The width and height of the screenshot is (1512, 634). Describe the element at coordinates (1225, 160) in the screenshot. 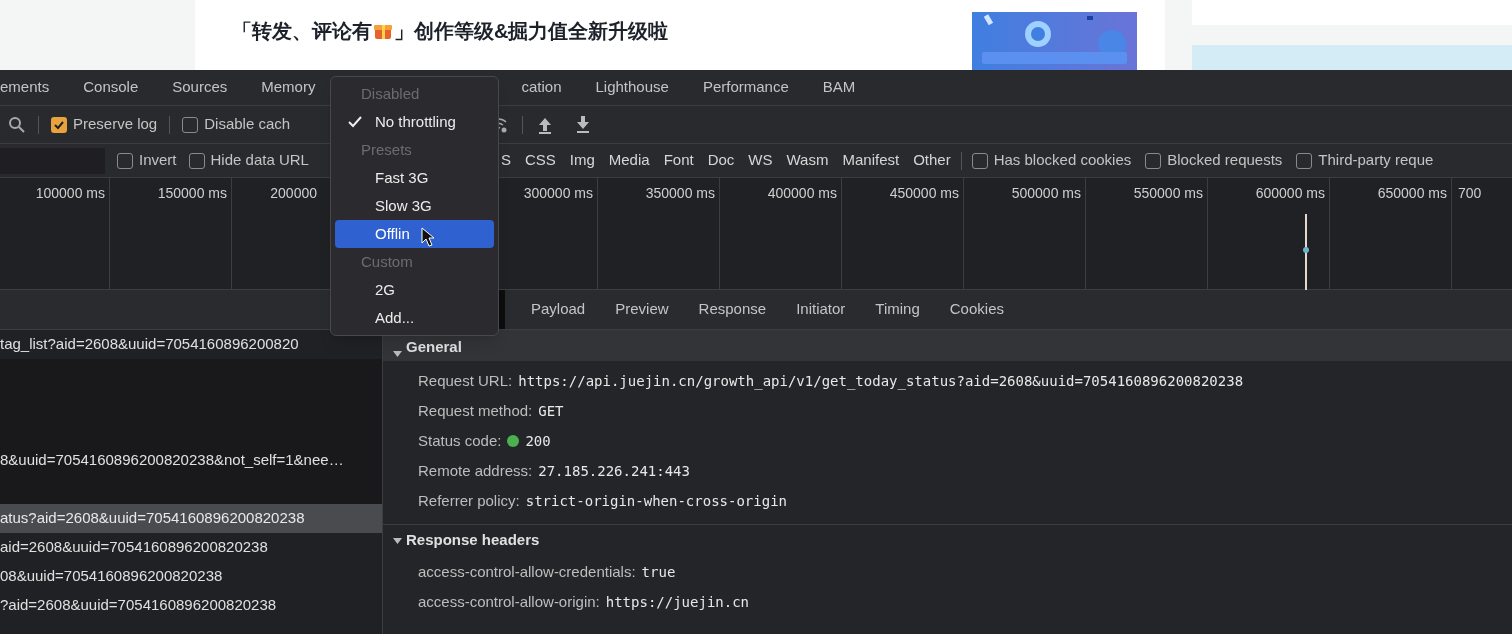

I see `checkbox-label: Blocked requests` at that location.